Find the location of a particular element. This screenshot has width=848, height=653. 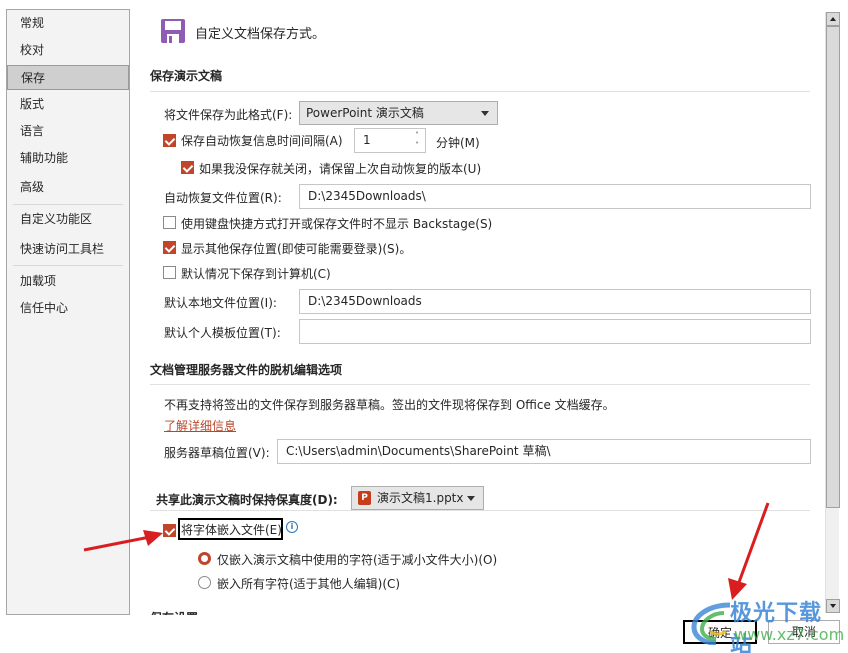

hide-backstage-checkbox is located at coordinates (169, 222).